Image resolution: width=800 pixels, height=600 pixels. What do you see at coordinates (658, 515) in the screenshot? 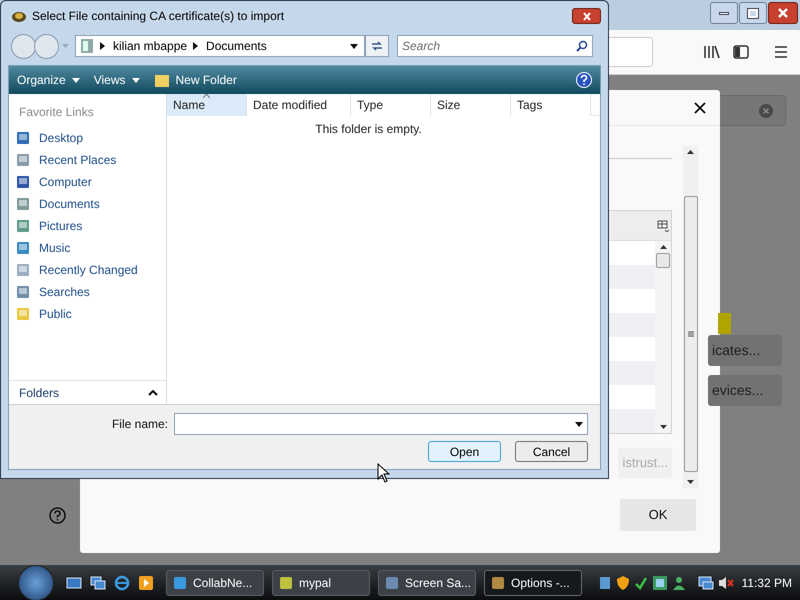
I see `ok-button: OK` at bounding box center [658, 515].